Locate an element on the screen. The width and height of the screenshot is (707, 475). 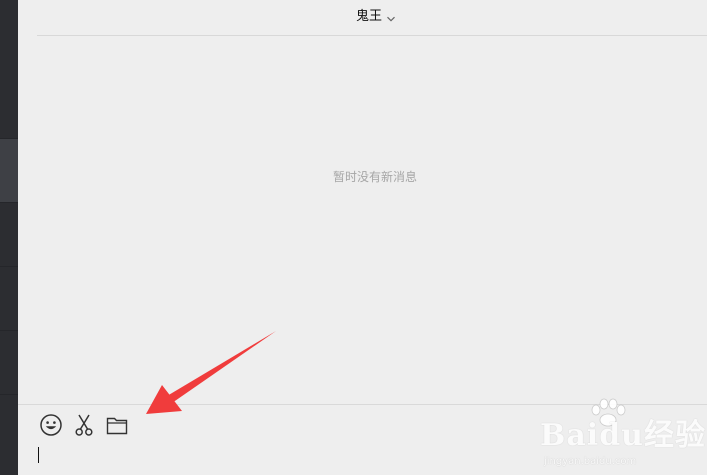
chat-header: 鬼王 is located at coordinates (362, 18).